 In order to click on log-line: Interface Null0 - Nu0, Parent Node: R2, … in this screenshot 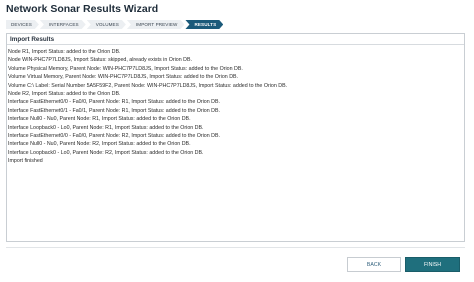, I will do `click(99, 144)`.